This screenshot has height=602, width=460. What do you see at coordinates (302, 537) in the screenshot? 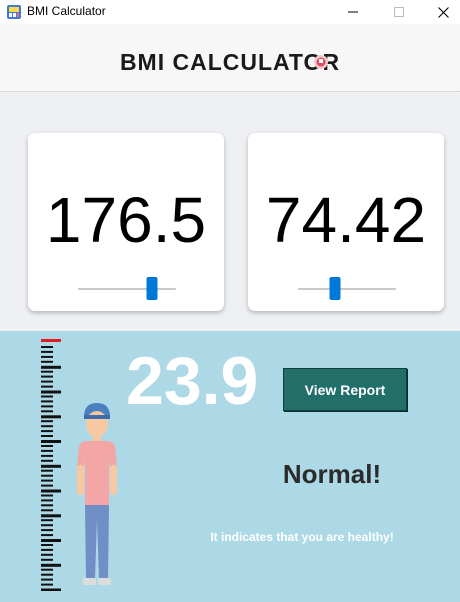
I see `bmi-description: It indicates that you are healthy!` at bounding box center [302, 537].